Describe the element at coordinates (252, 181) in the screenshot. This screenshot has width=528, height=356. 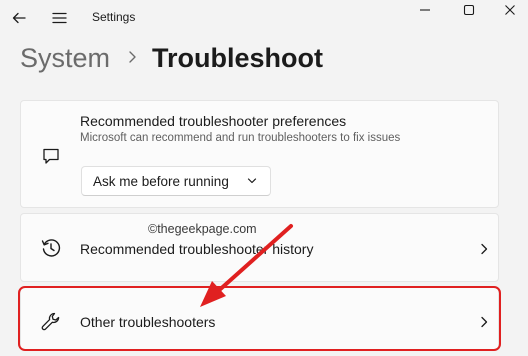
I see `chevron-down-icon` at that location.